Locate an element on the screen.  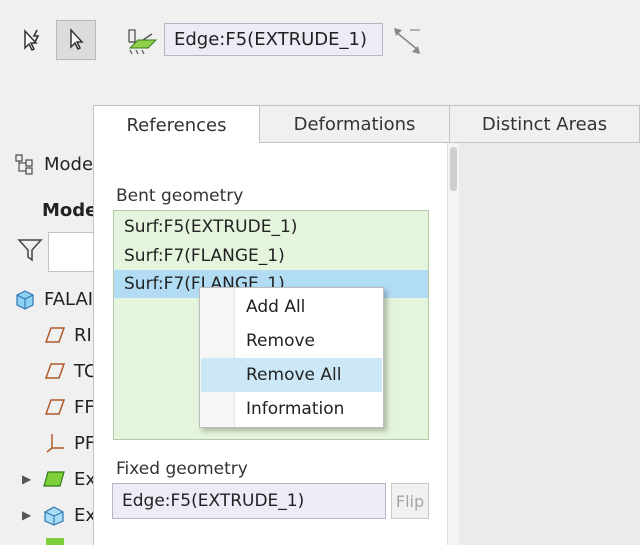
list-item: Surf:F7(FLANGE_1) is located at coordinates (271, 256).